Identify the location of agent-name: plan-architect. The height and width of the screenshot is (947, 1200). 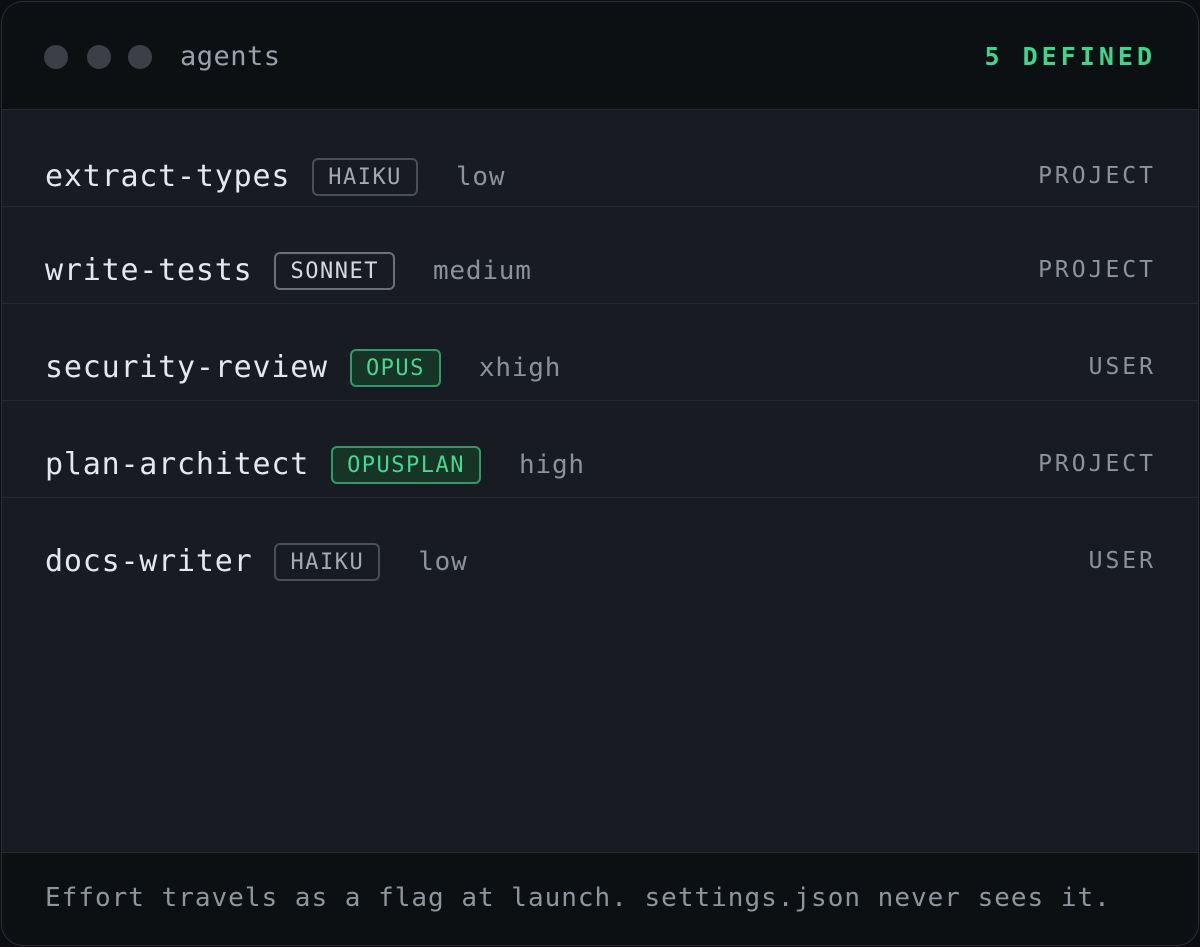
(177, 464).